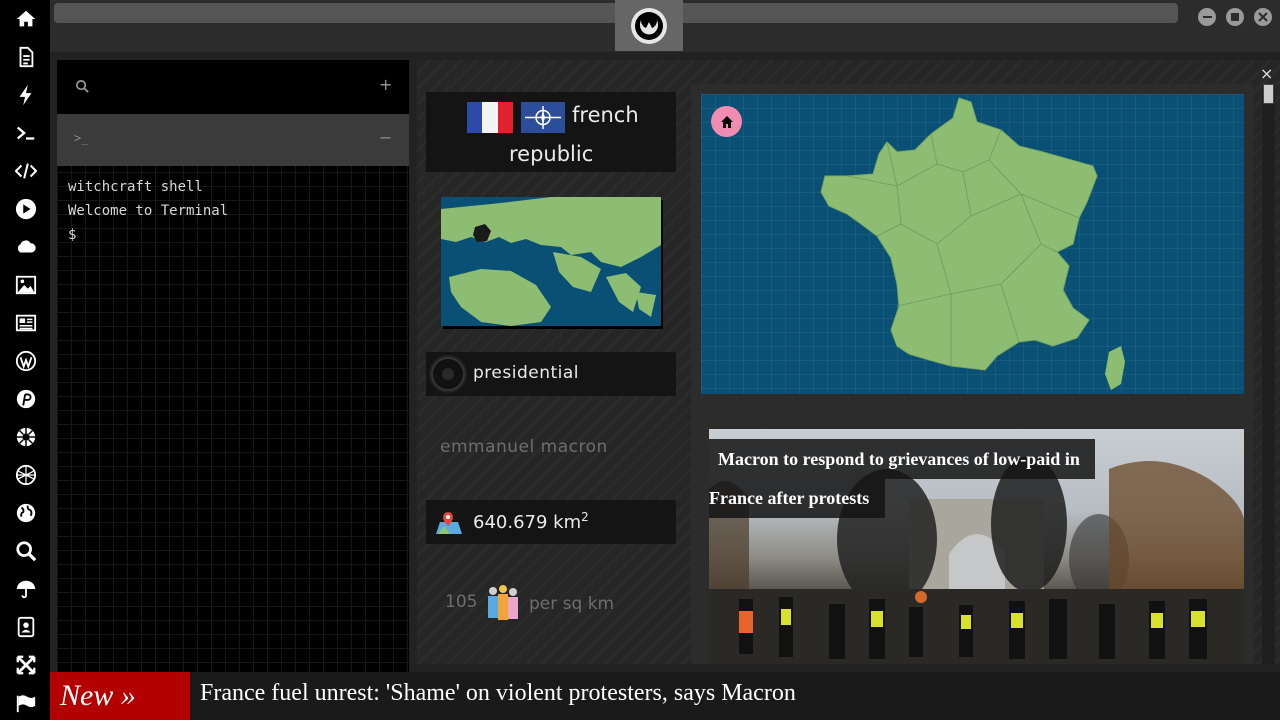 This screenshot has height=720, width=1280. Describe the element at coordinates (1268, 374) in the screenshot. I see `scrollbar` at that location.